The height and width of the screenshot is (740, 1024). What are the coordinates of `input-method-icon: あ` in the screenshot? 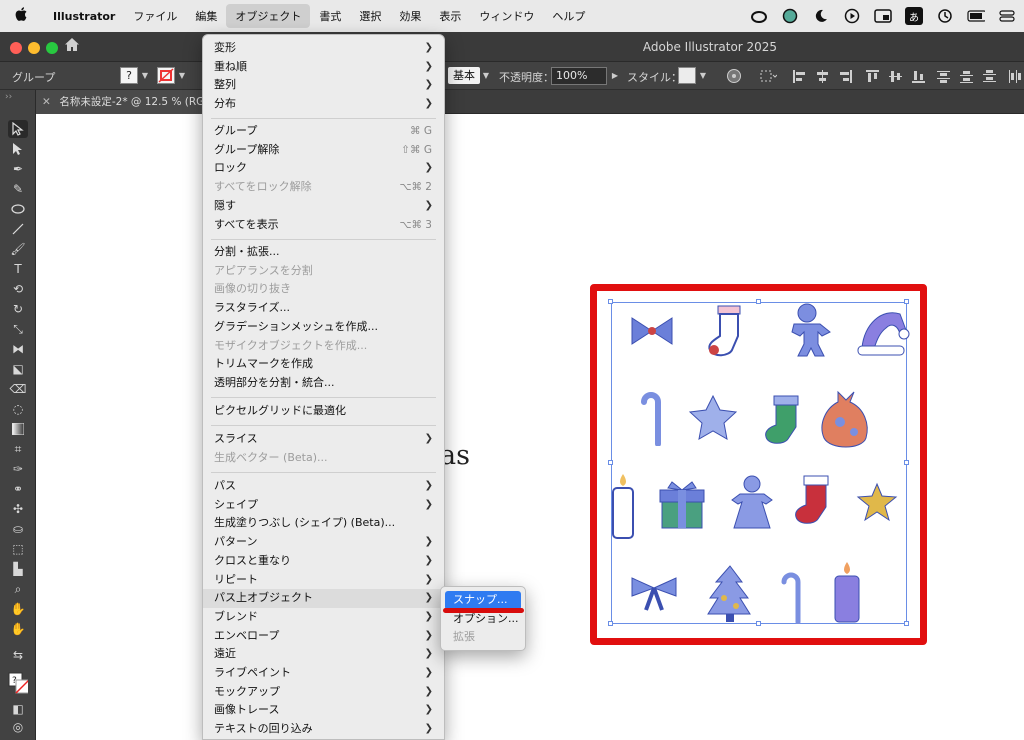 It's located at (914, 16).